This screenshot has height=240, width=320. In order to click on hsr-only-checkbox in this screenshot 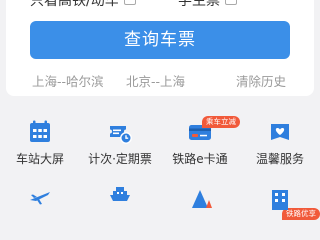, I will do `click(129, 2)`.